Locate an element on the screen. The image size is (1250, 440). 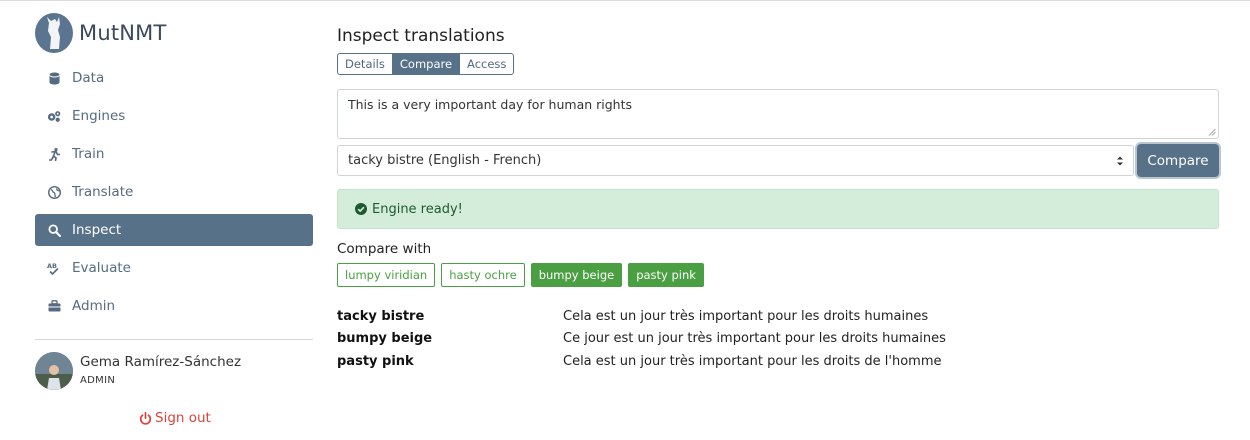
sidebar-item-evaluate: AB Evaluate is located at coordinates (174, 268).